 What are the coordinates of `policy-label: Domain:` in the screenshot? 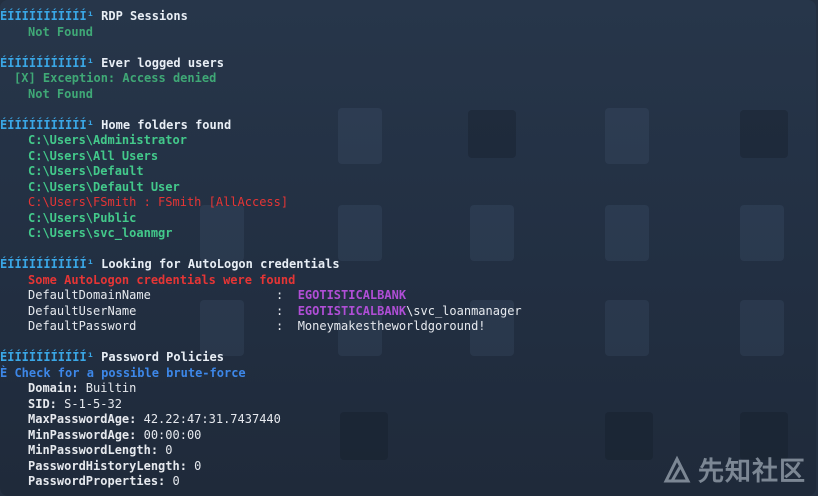 It's located at (53, 388).